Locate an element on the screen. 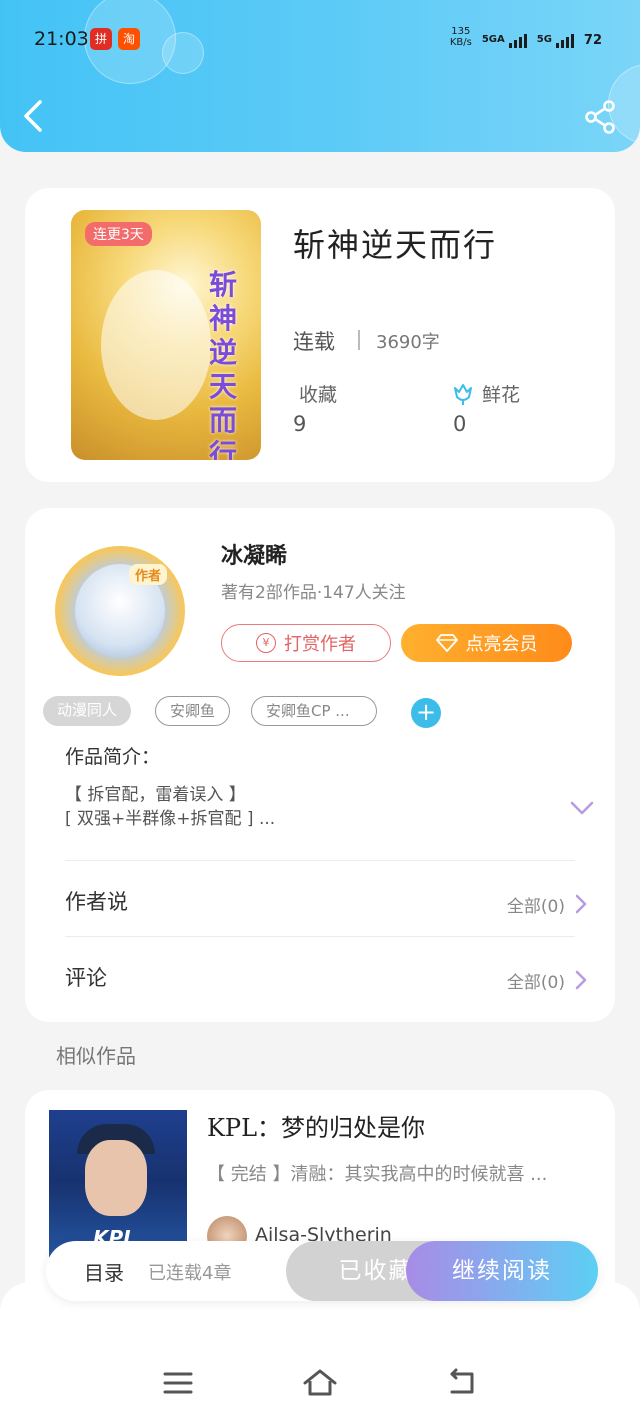  similar-work-title: KPL：梦的归处是你 is located at coordinates (316, 1125).